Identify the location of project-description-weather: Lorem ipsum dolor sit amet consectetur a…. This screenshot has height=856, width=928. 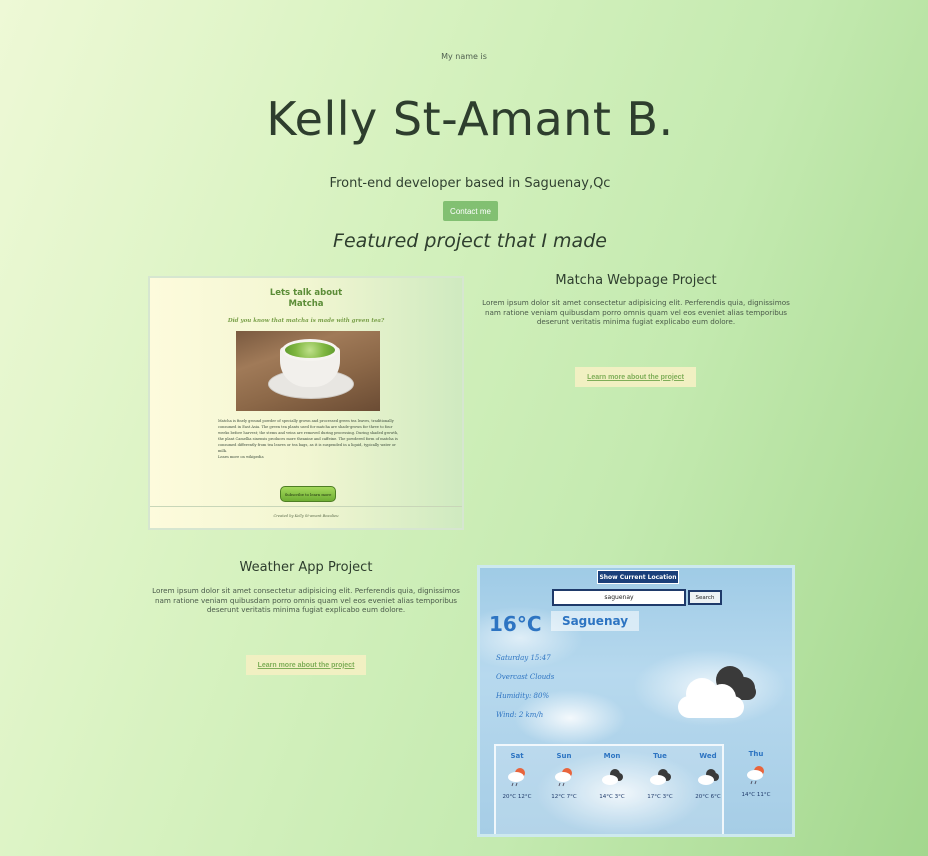
(306, 600).